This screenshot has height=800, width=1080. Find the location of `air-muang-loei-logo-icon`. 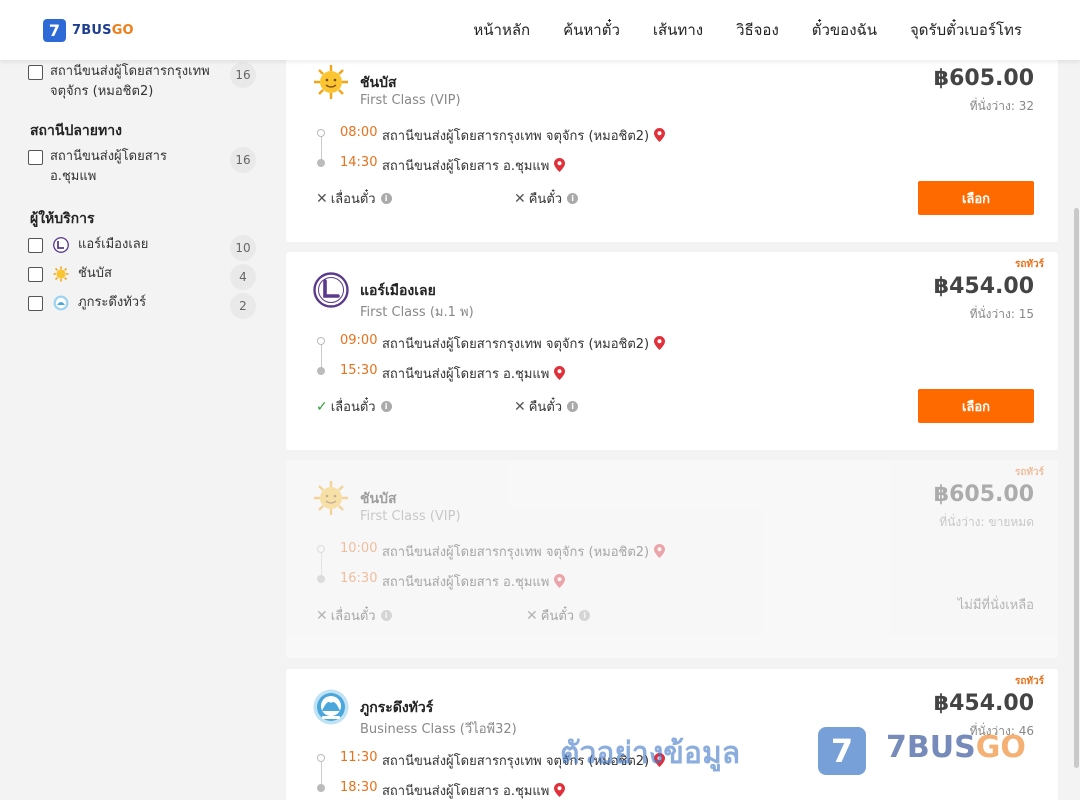

air-muang-loei-logo-icon is located at coordinates (331, 290).